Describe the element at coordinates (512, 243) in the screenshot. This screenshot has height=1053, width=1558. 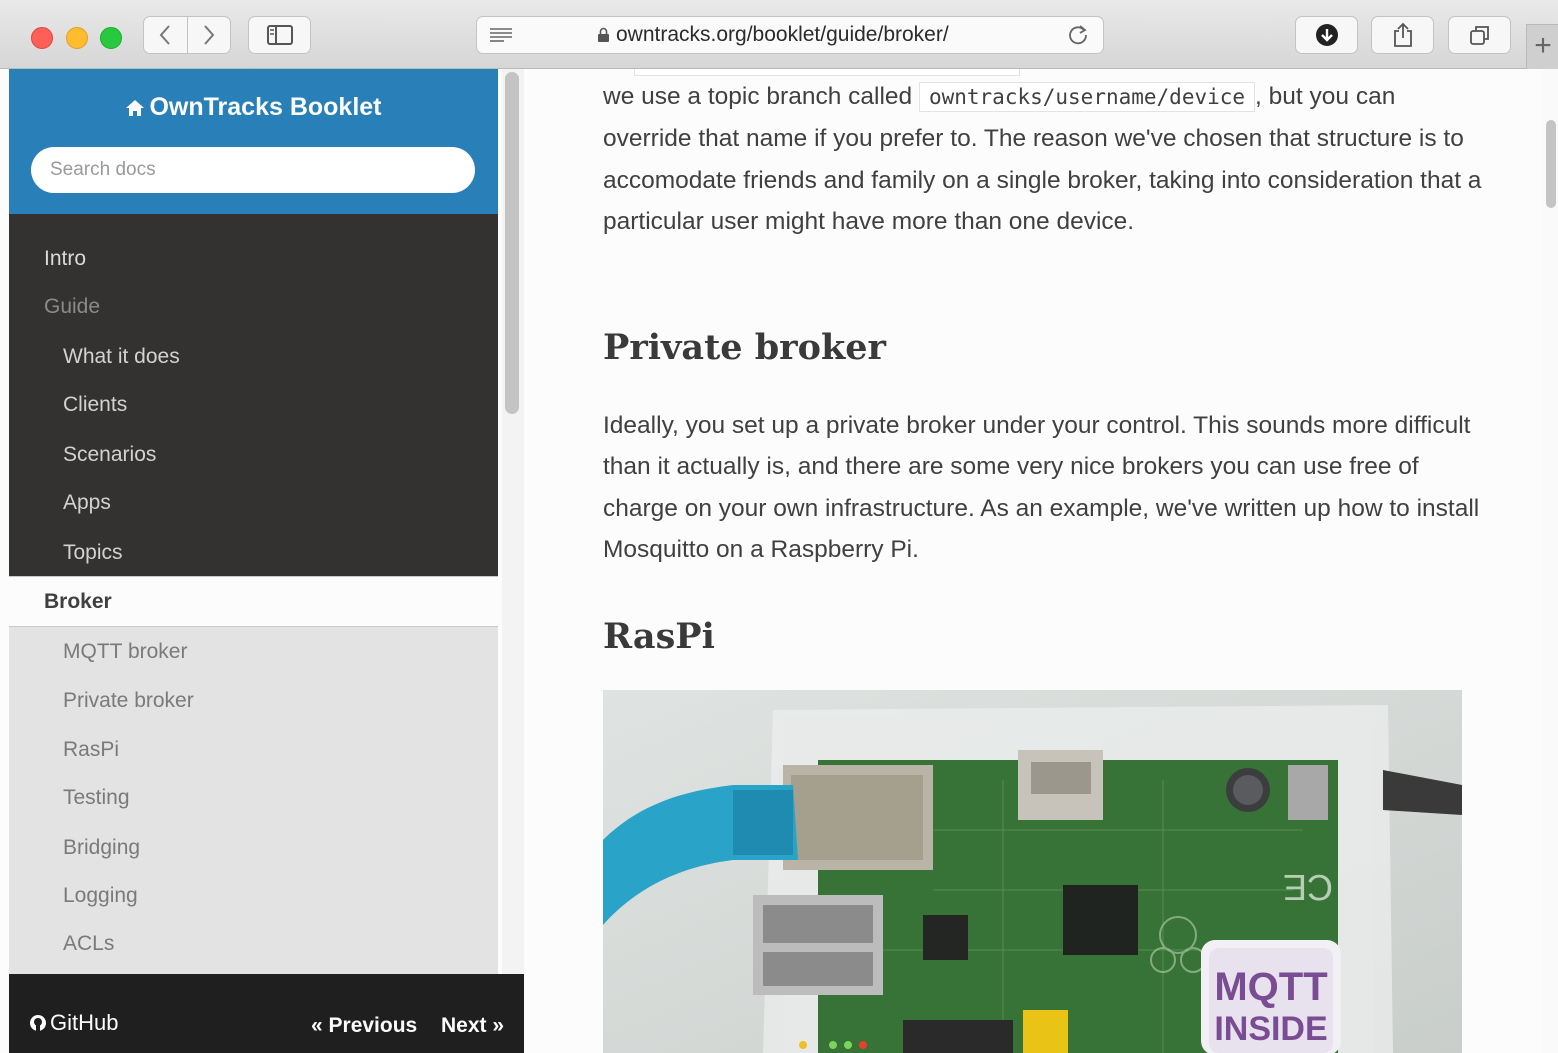
I see `sidebar-scrollbar-thumb` at that location.